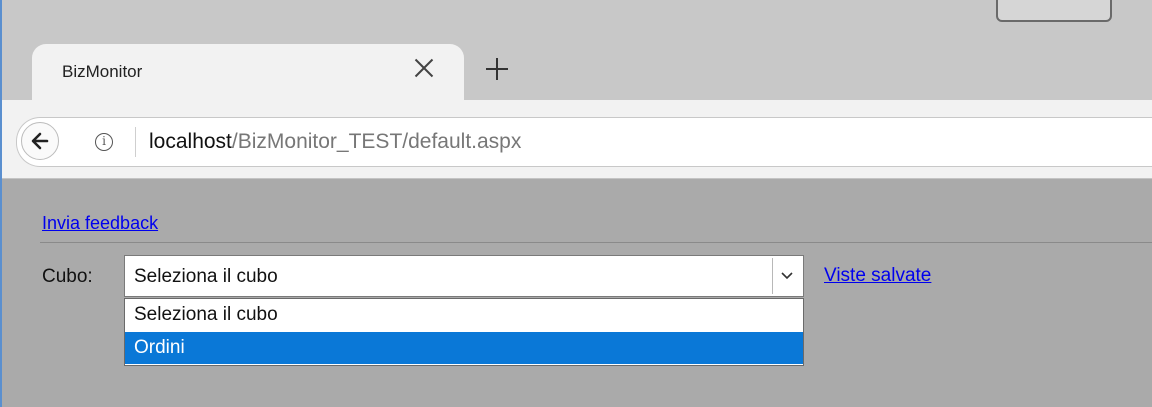 The height and width of the screenshot is (407, 1152). What do you see at coordinates (248, 72) in the screenshot?
I see `tab-bizmonitor: BizMonitor` at bounding box center [248, 72].